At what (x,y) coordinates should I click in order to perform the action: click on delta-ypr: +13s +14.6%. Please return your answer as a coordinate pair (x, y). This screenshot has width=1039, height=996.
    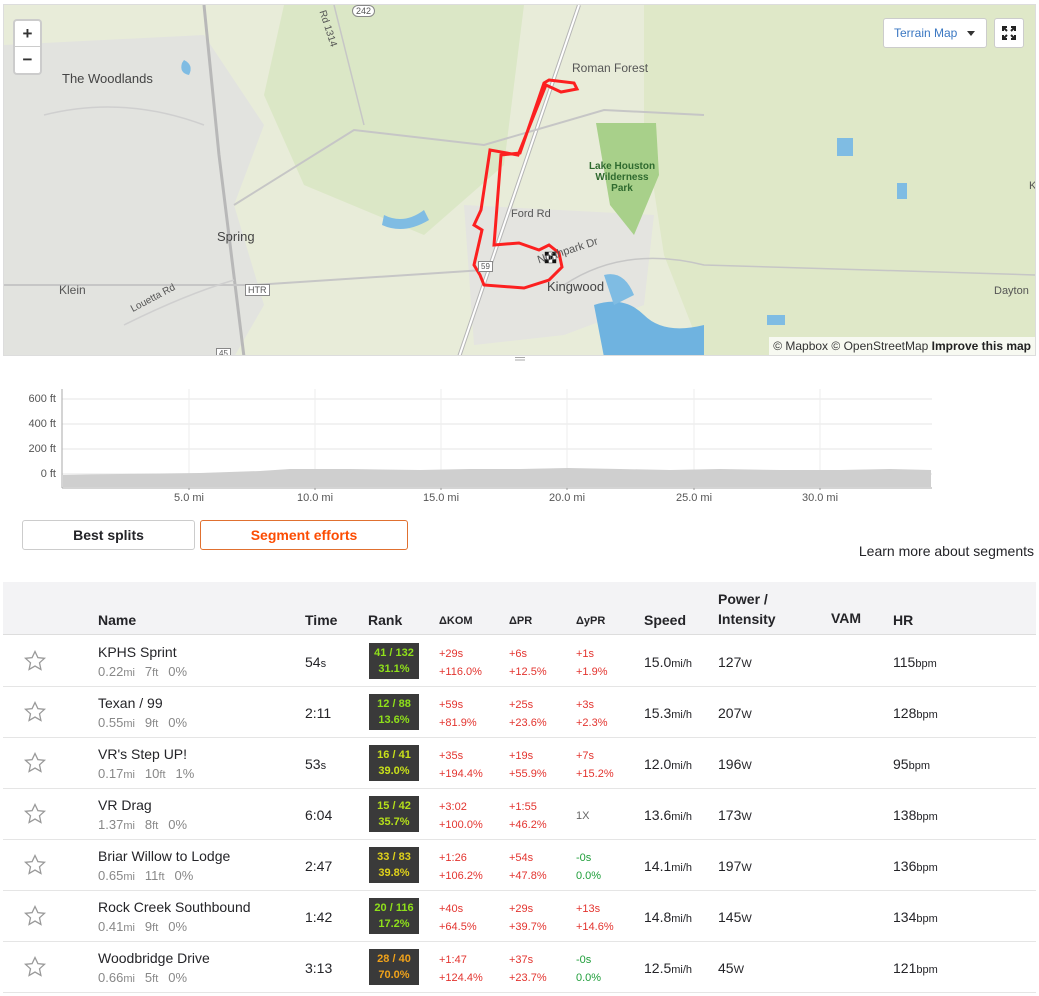
    Looking at the image, I should click on (595, 918).